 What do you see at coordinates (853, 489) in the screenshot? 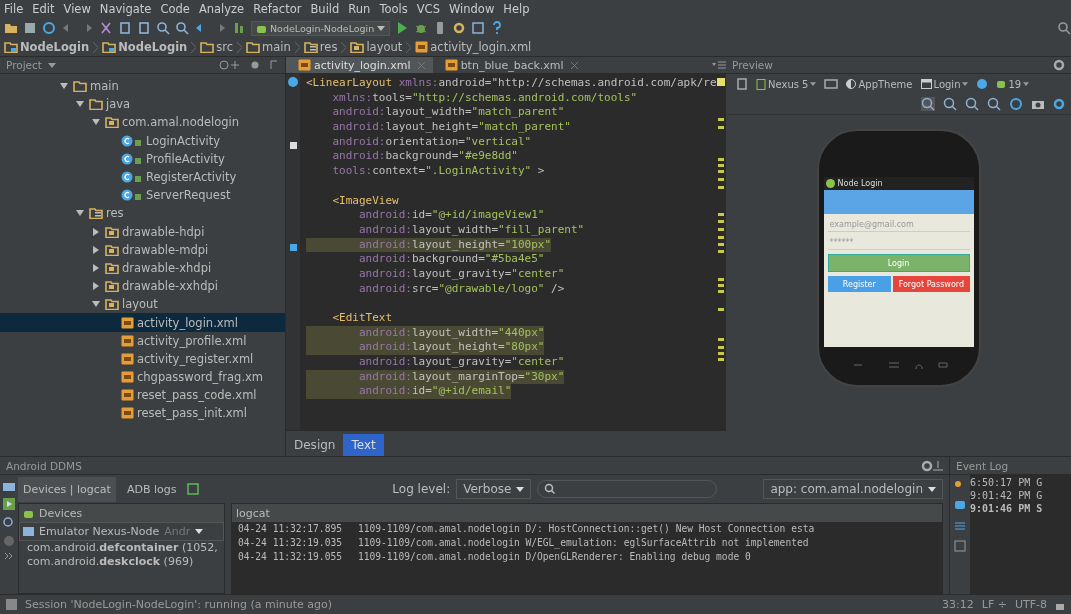
I see `filter-dropdown: app: com.amal.nodelogin` at bounding box center [853, 489].